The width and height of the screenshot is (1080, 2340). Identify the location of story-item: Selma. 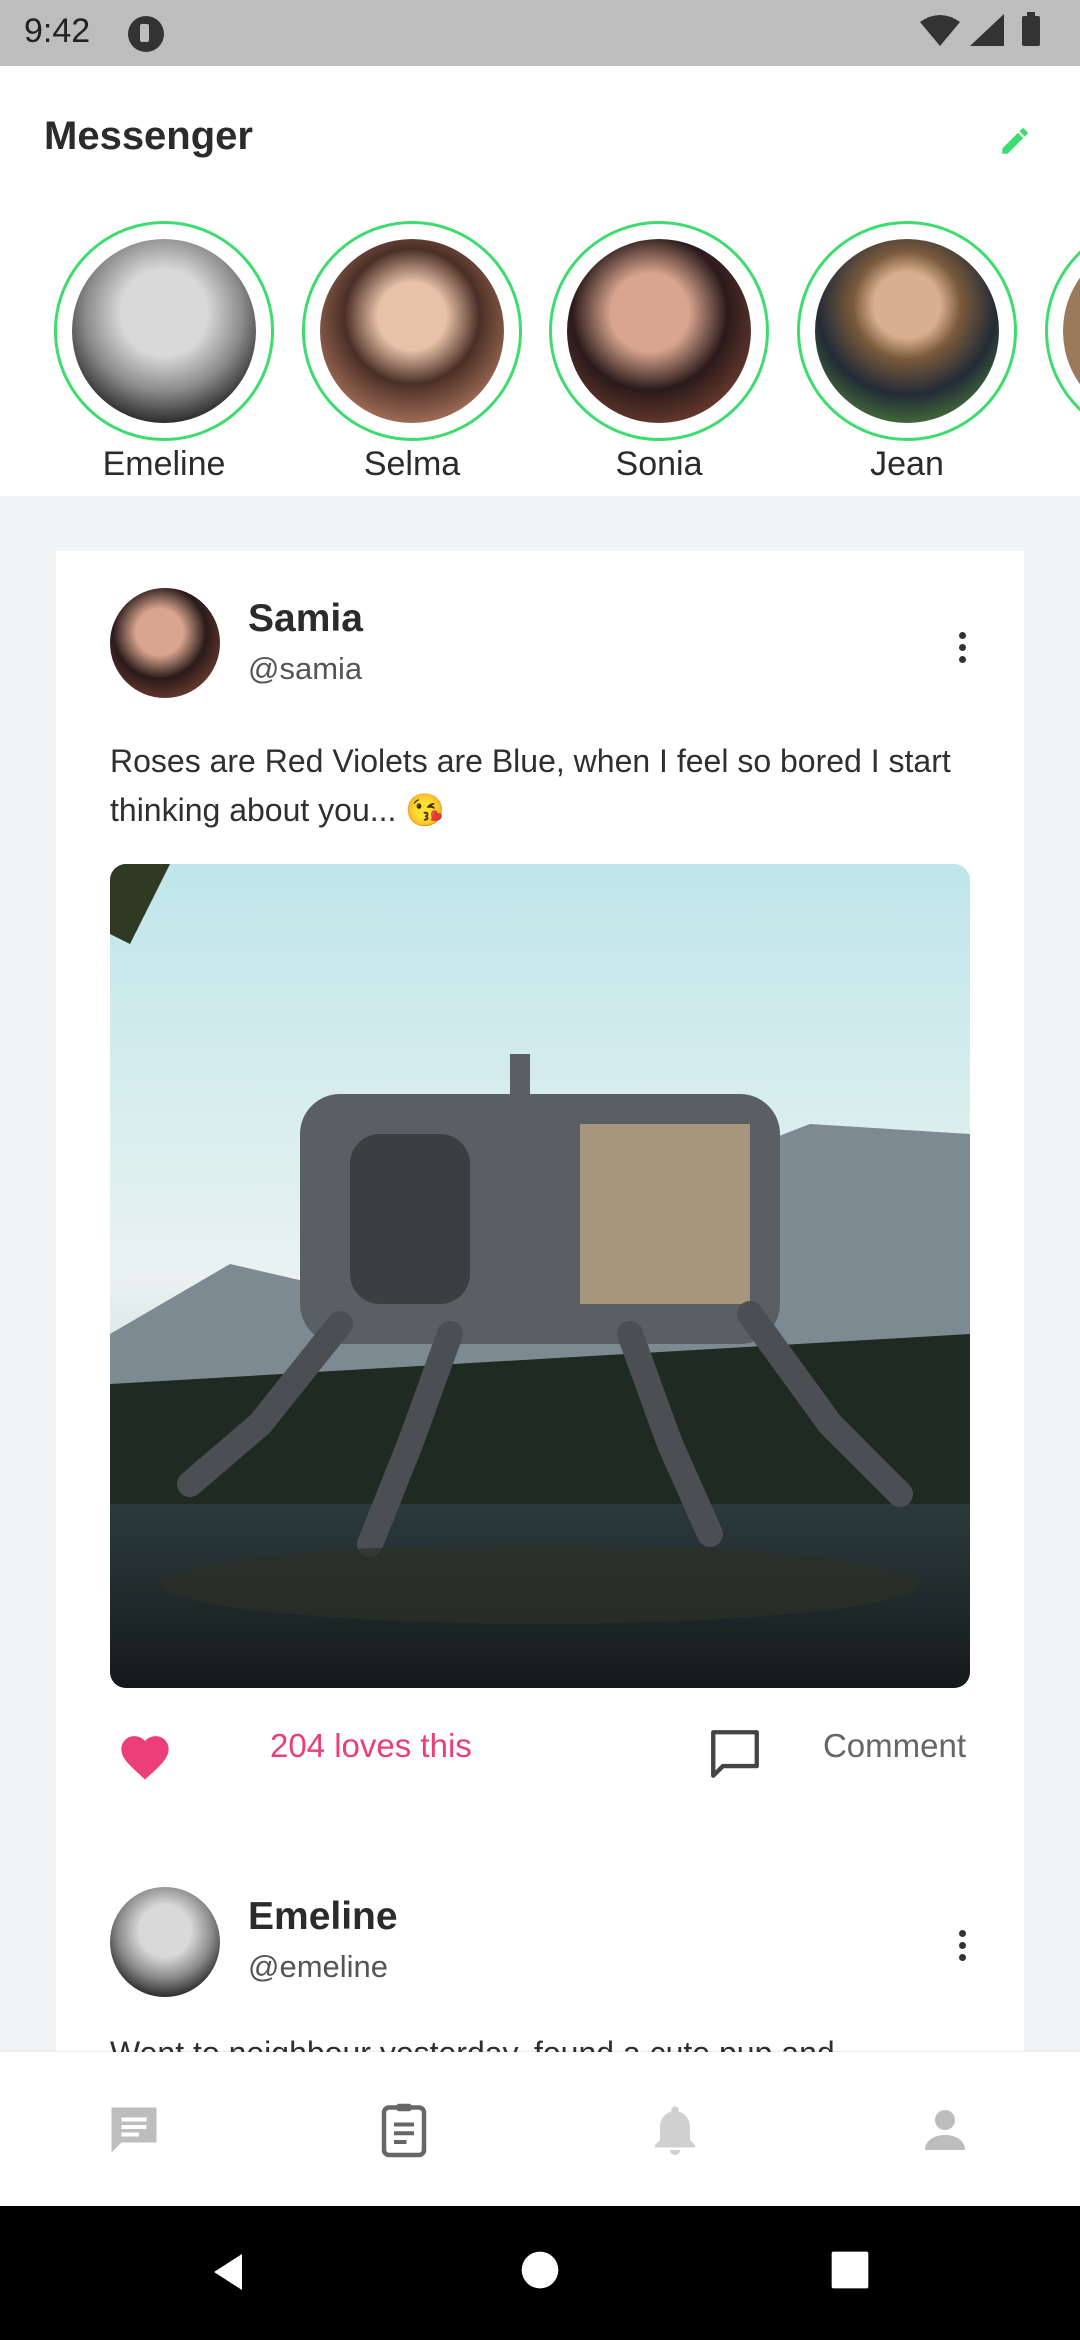
(412, 352).